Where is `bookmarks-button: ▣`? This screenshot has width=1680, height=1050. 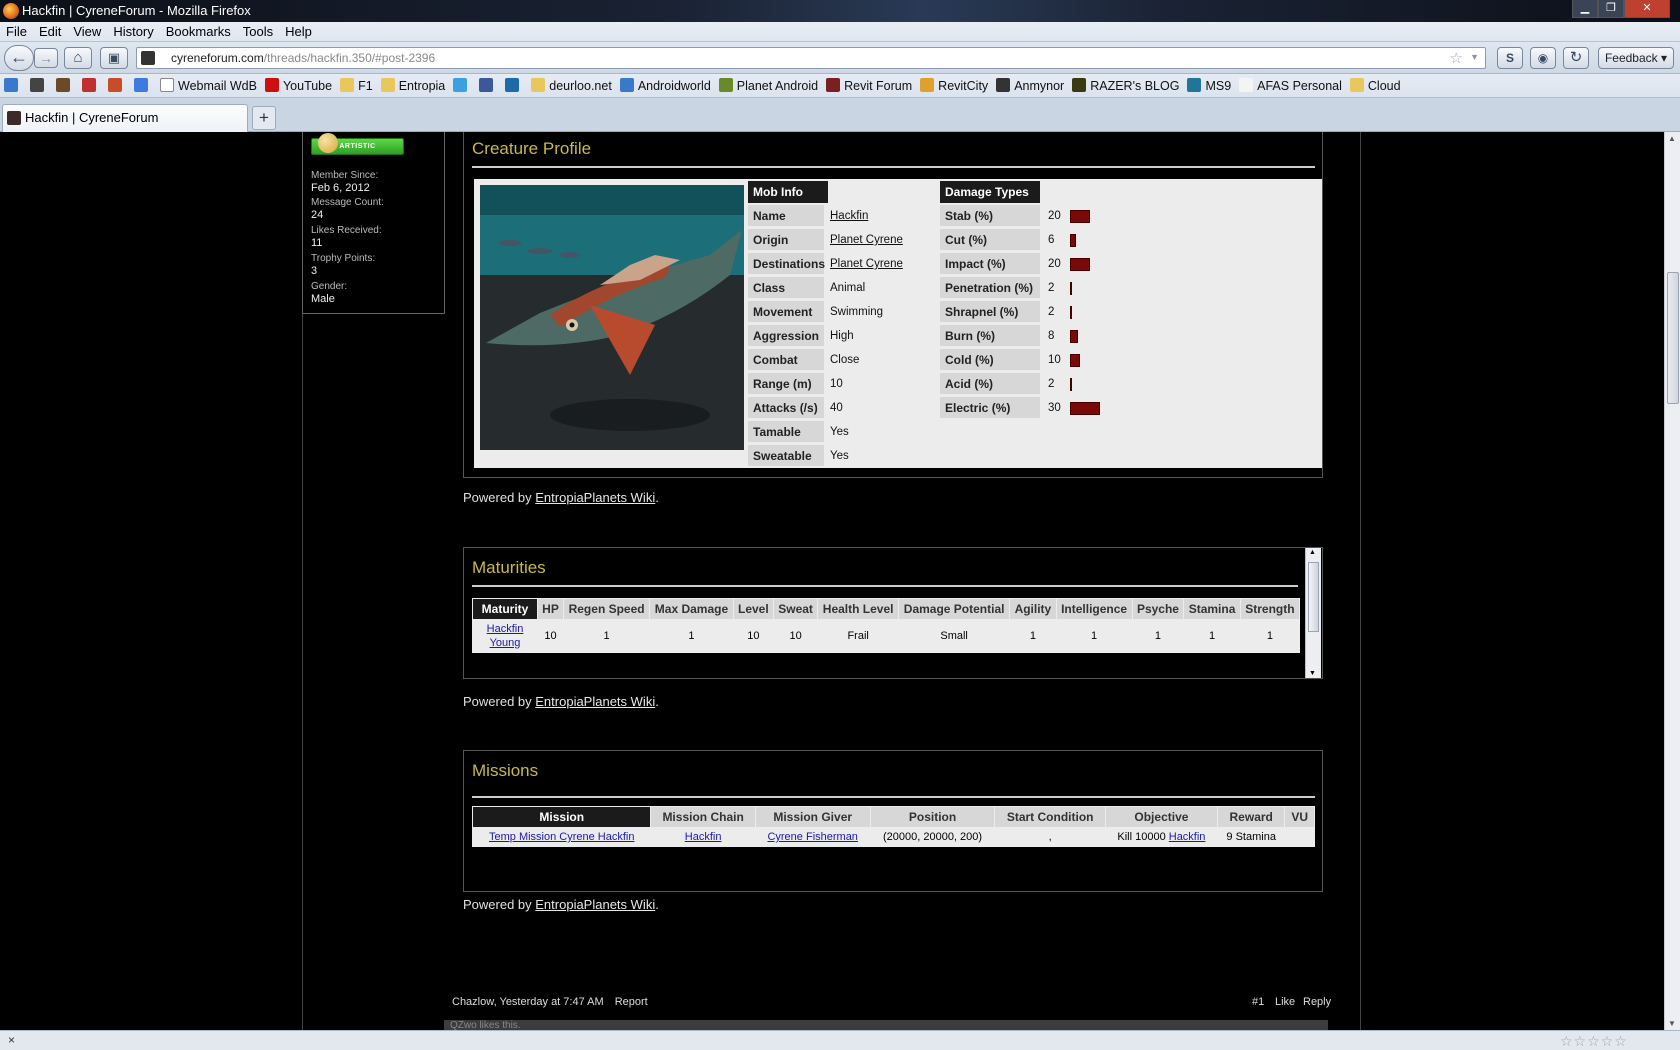 bookmarks-button: ▣ is located at coordinates (114, 58).